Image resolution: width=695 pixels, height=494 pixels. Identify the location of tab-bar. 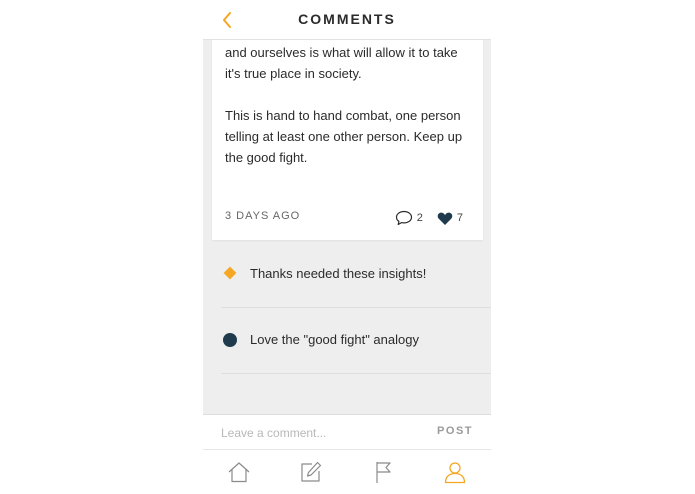
(347, 472).